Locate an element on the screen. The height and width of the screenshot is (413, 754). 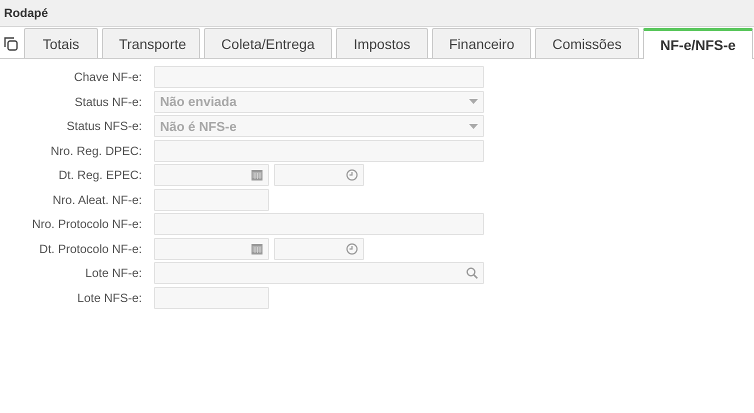
tab: Totais is located at coordinates (61, 43).